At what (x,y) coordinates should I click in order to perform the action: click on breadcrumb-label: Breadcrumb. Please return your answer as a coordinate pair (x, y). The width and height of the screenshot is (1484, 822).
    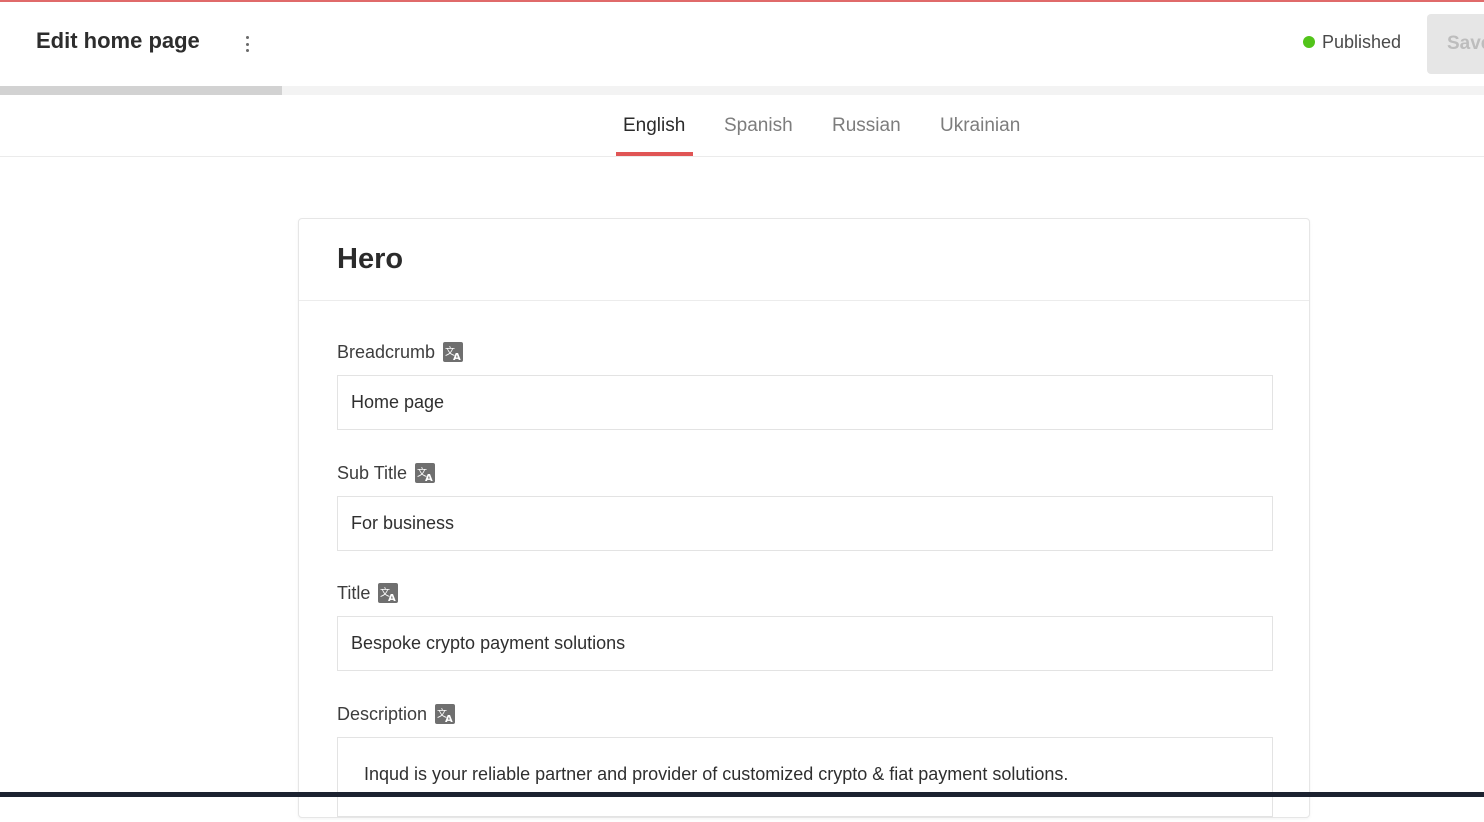
    Looking at the image, I should click on (386, 351).